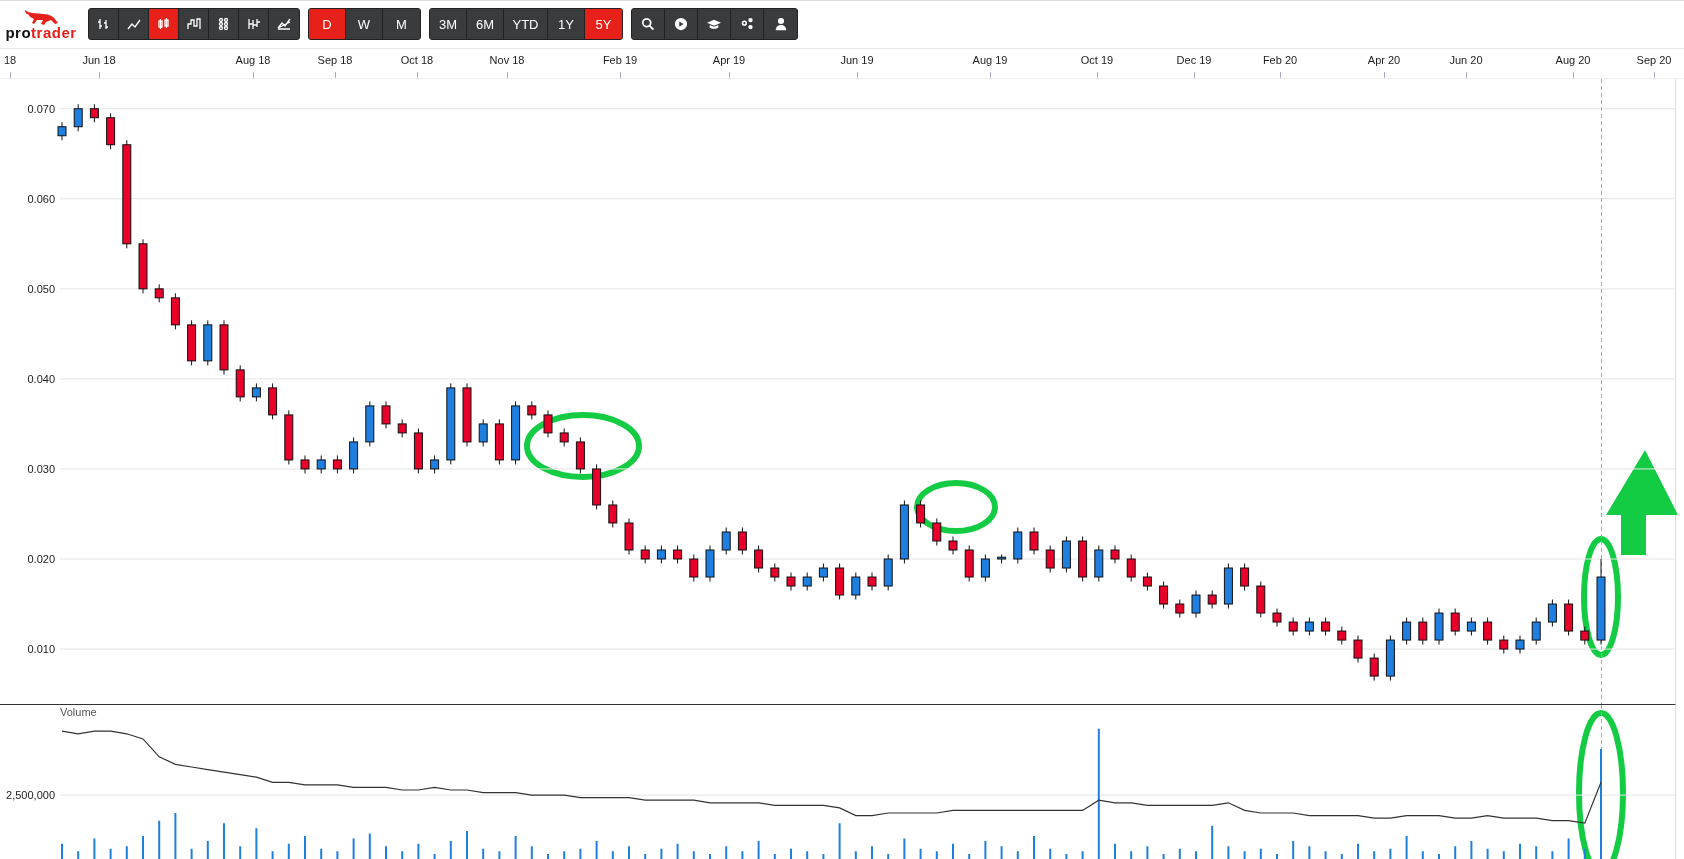 The height and width of the screenshot is (859, 1684). Describe the element at coordinates (507, 59) in the screenshot. I see `axis-label: Nov 18` at that location.